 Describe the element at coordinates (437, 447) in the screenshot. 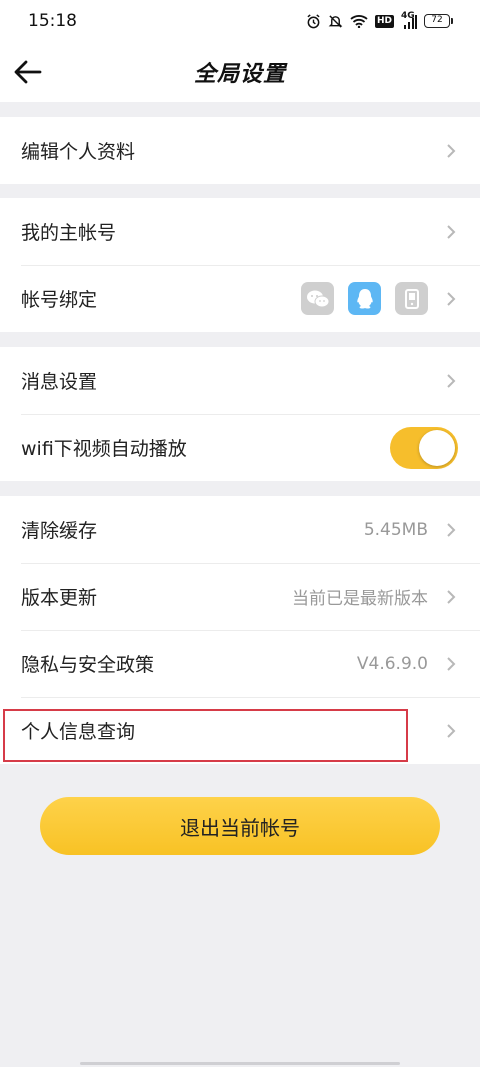

I see `toggle-knob` at that location.